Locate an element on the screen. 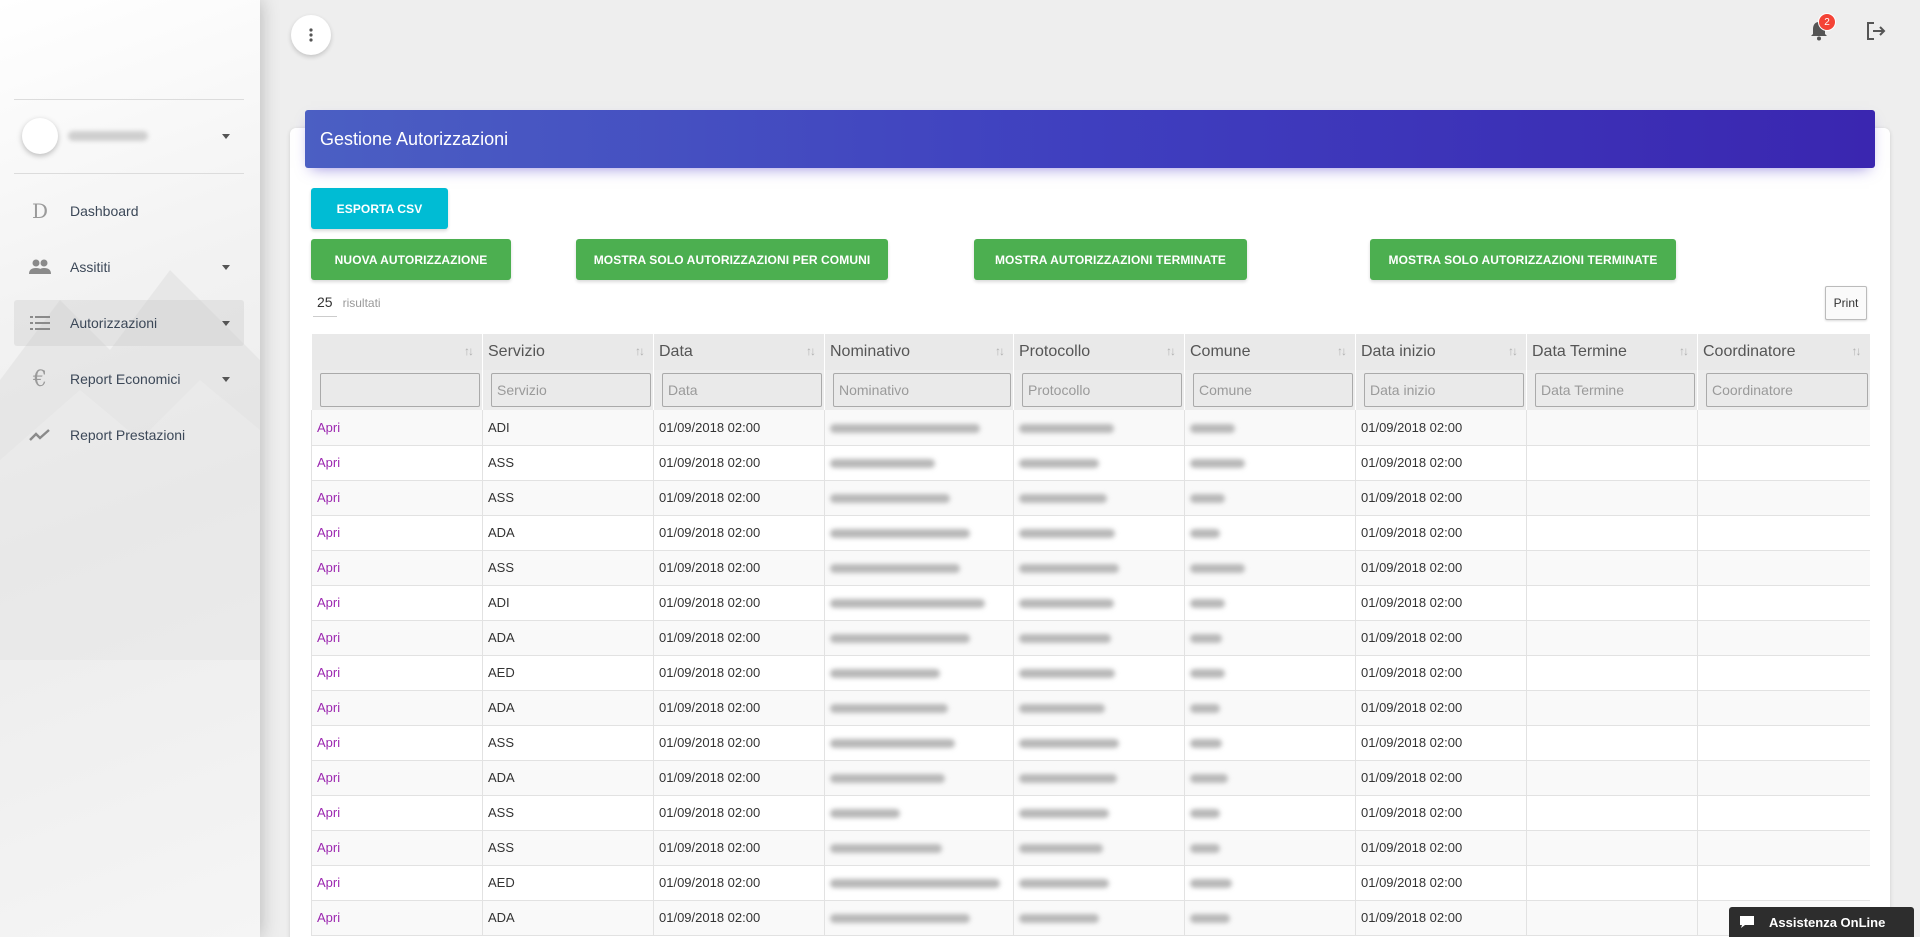  show-ended-button: MOSTRA AUTORIZZAZIONI TERMINATE is located at coordinates (1110, 259).